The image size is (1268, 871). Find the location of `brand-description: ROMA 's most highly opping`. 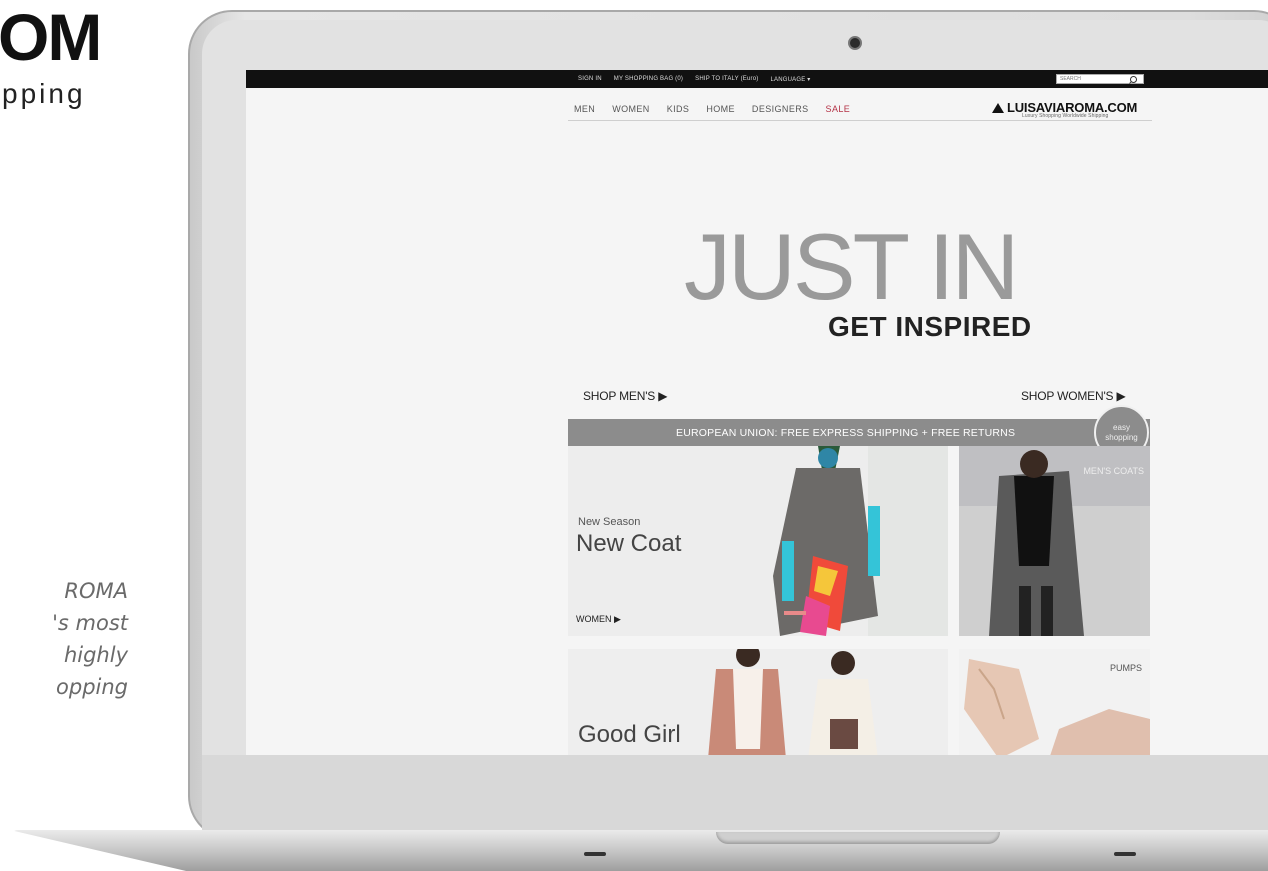

brand-description: ROMA 's most highly opping is located at coordinates (64, 639).